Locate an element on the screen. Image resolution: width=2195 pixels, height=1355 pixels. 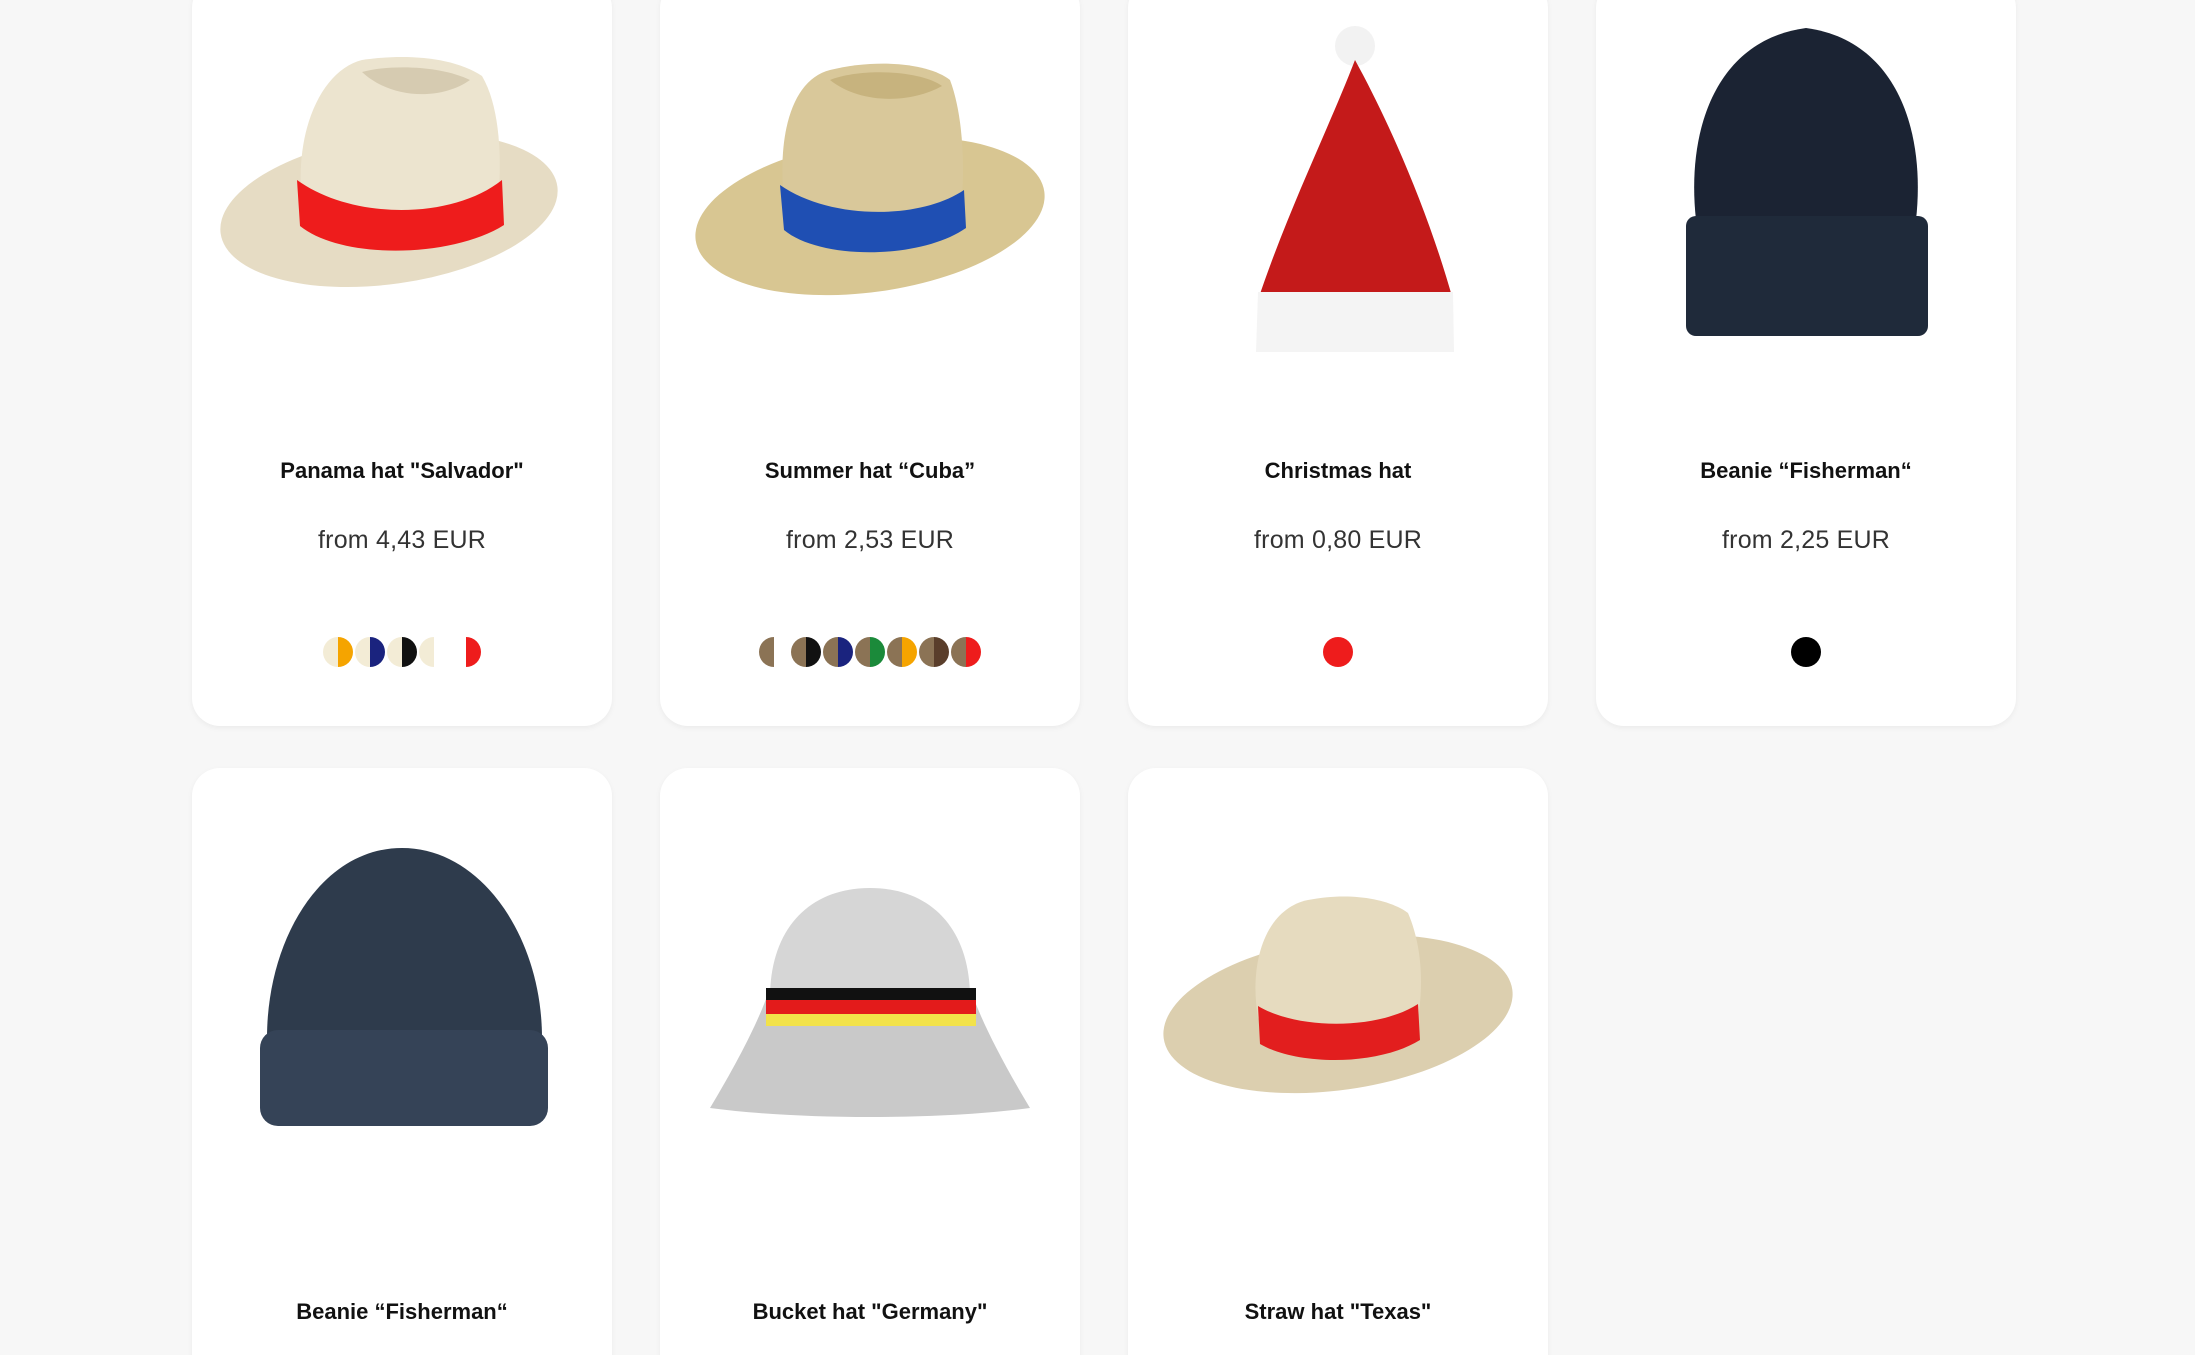
product-card-bucket-hat-germany: Bucket hat "Germany" is located at coordinates (870, 1061).